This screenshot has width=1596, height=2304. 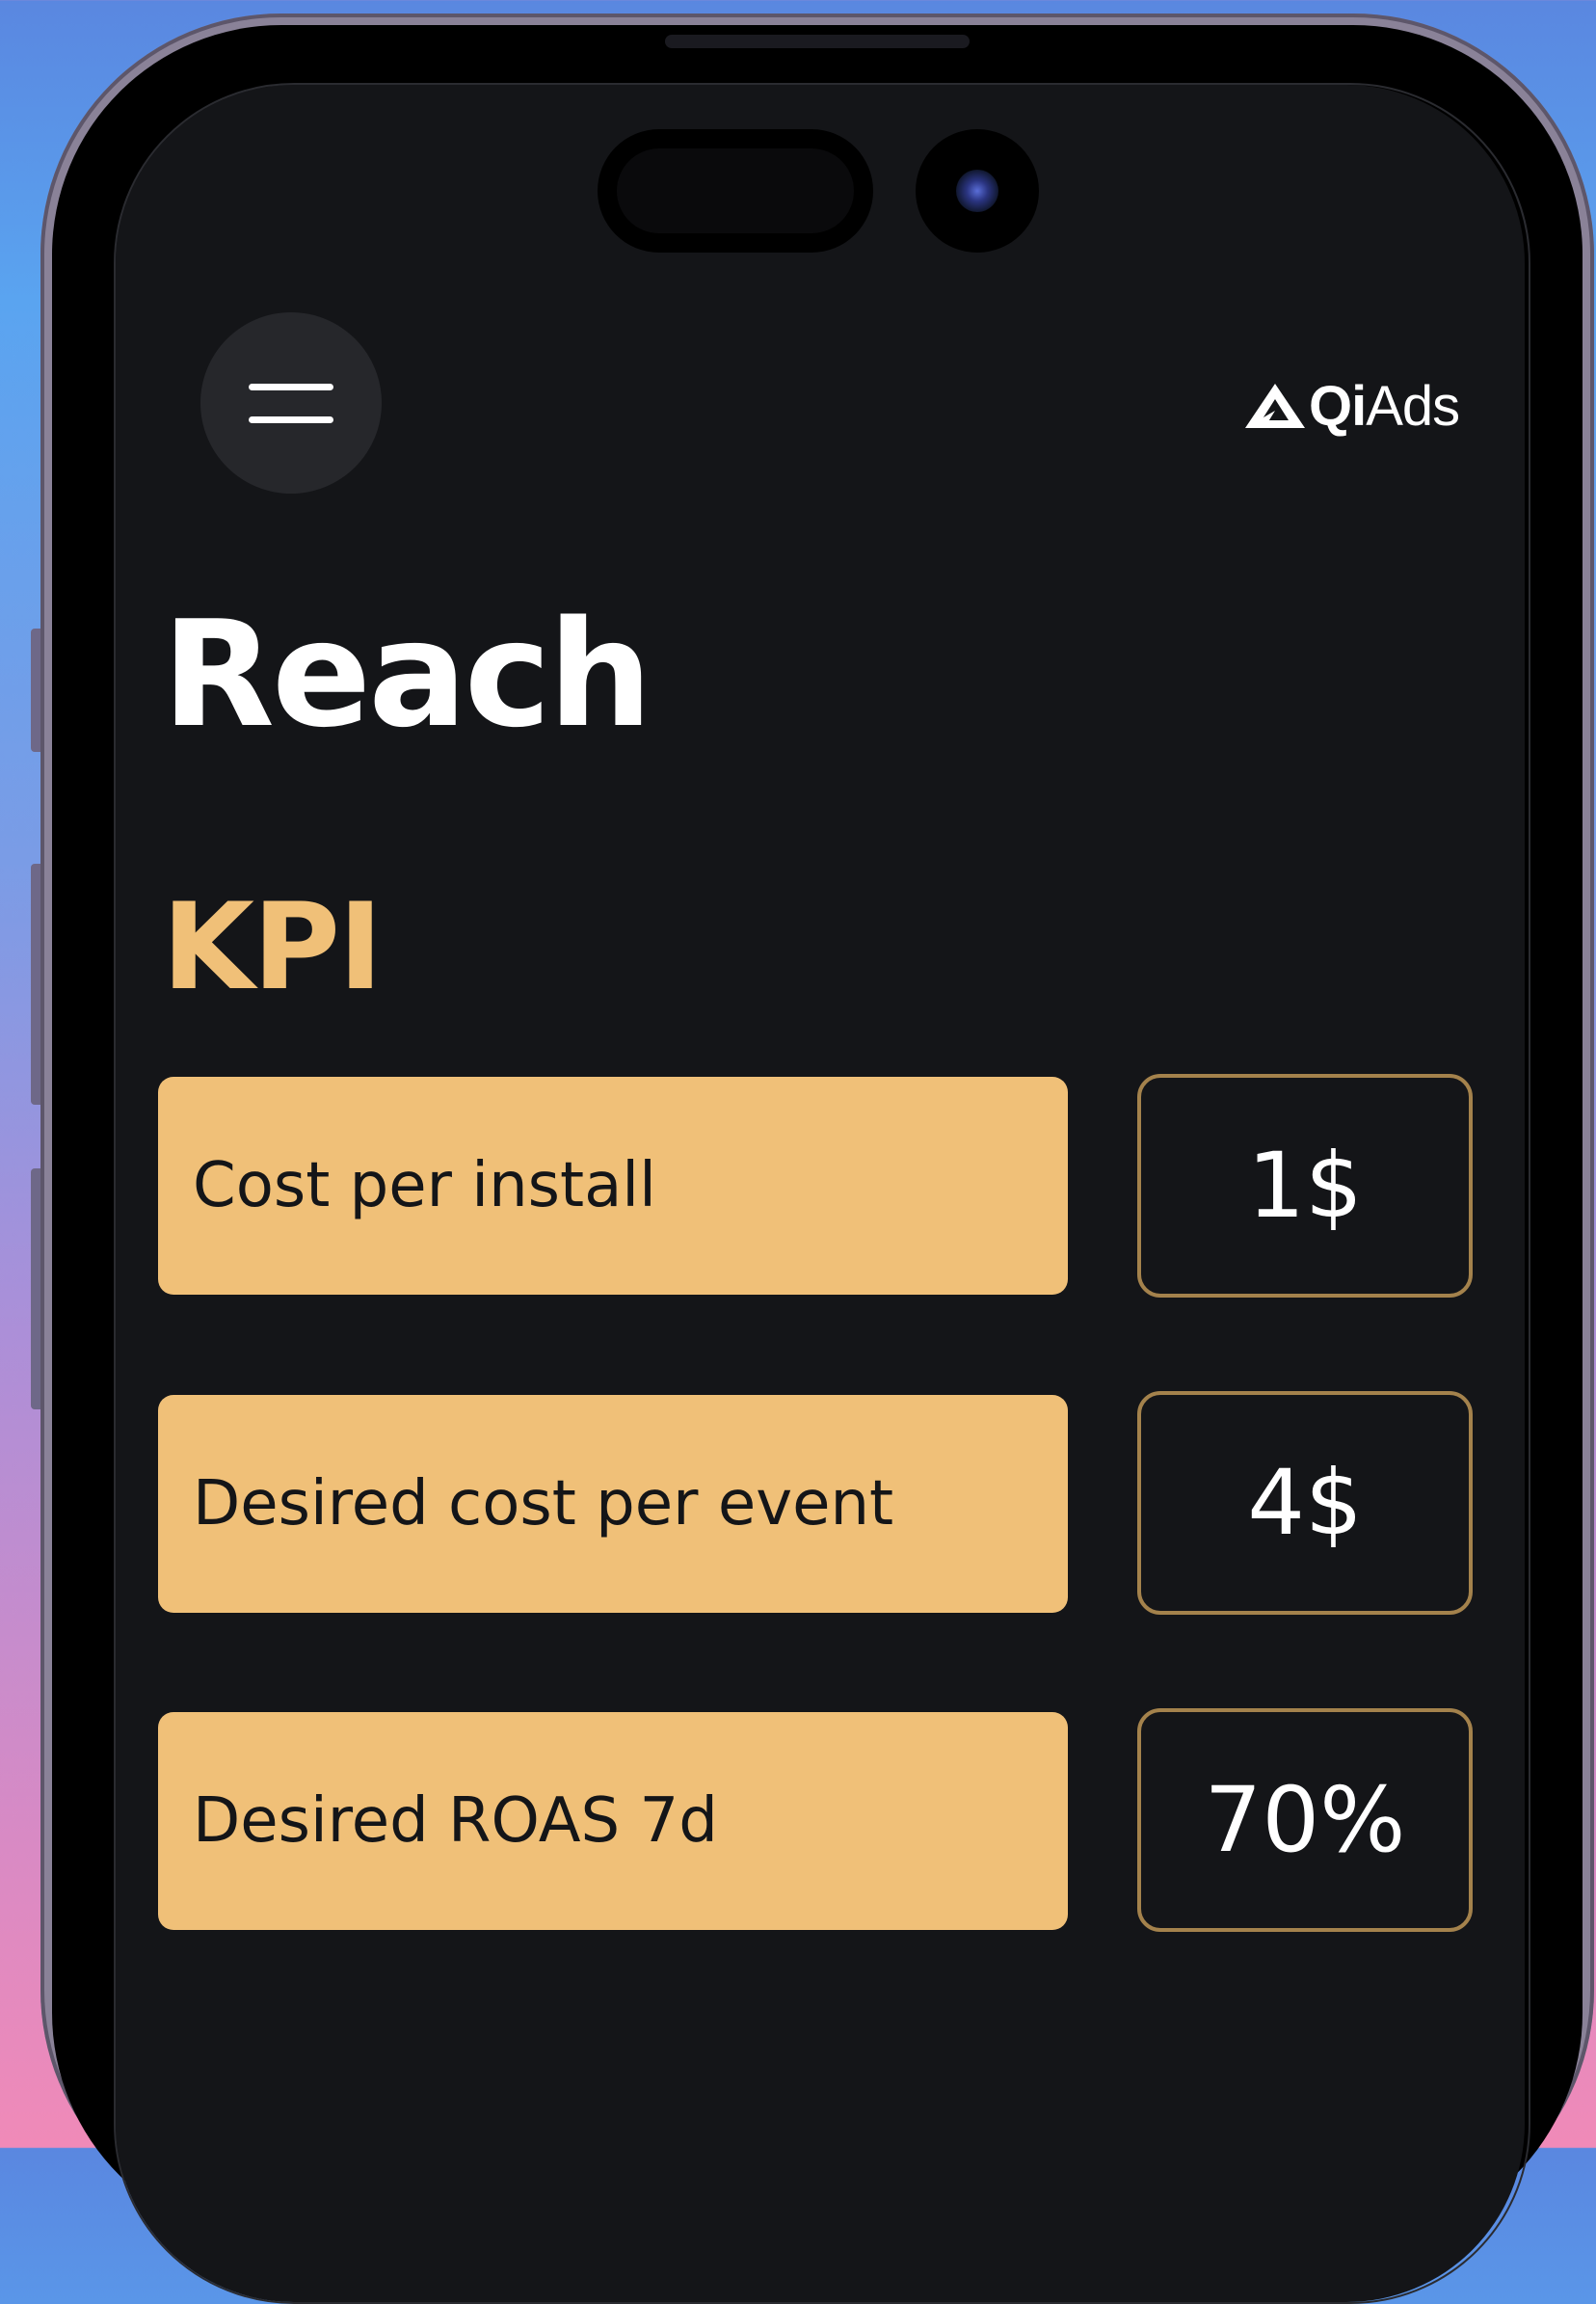 I want to click on logo-wordmark: QiAds, so click(x=1384, y=406).